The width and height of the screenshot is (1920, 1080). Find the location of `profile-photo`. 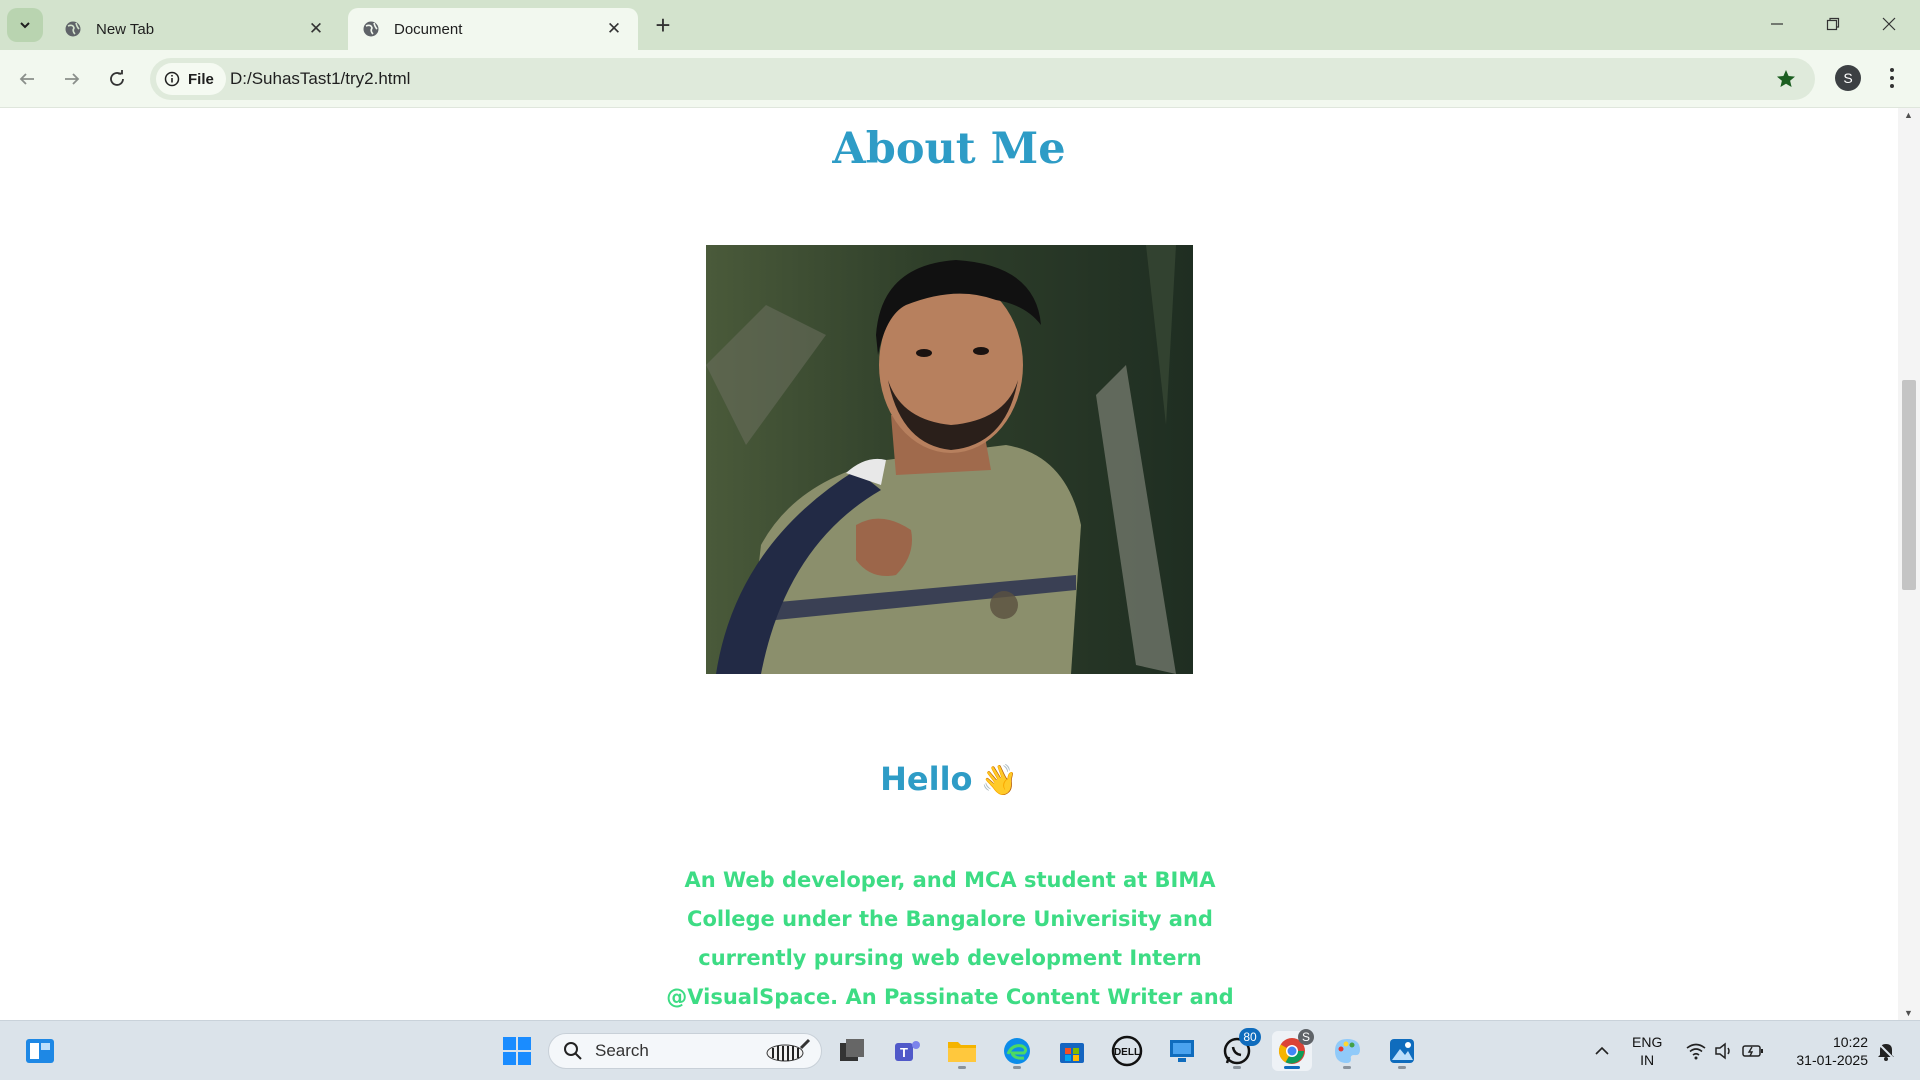

profile-photo is located at coordinates (949, 459).